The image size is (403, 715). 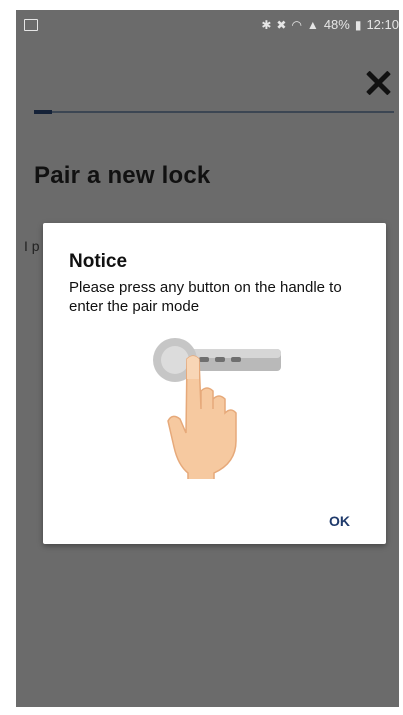 I want to click on dialog-title: Notice, so click(x=98, y=261).